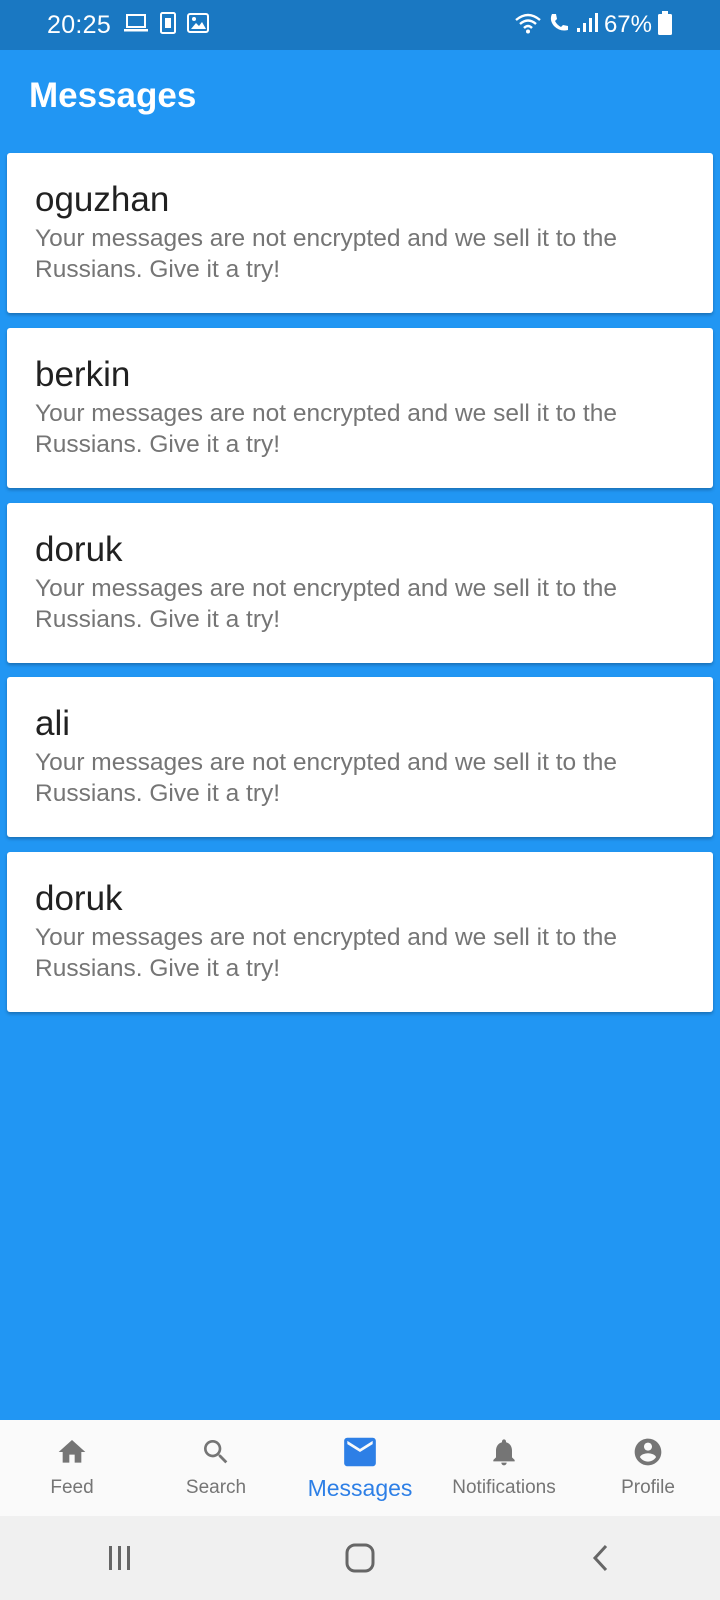  I want to click on nav-label: Notifications, so click(504, 1487).